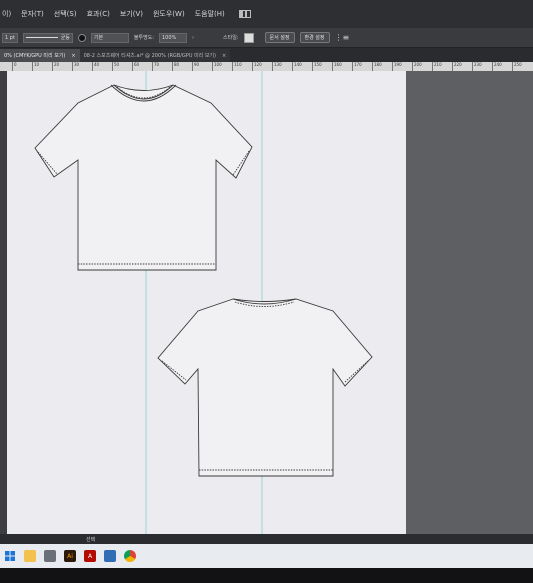  Describe the element at coordinates (65, 14) in the screenshot. I see `menu-item-select: 선택(S)` at that location.